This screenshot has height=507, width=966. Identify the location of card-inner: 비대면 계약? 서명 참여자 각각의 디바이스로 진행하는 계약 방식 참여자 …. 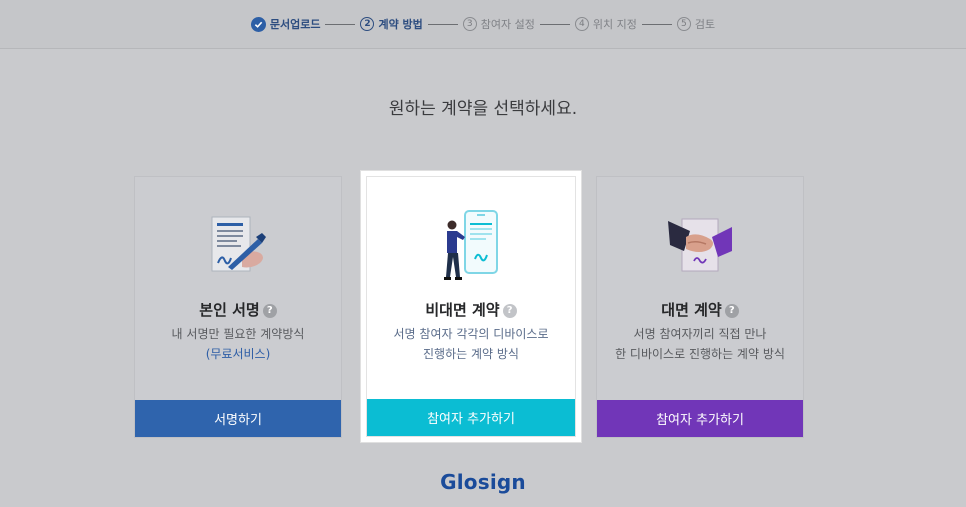
(471, 306).